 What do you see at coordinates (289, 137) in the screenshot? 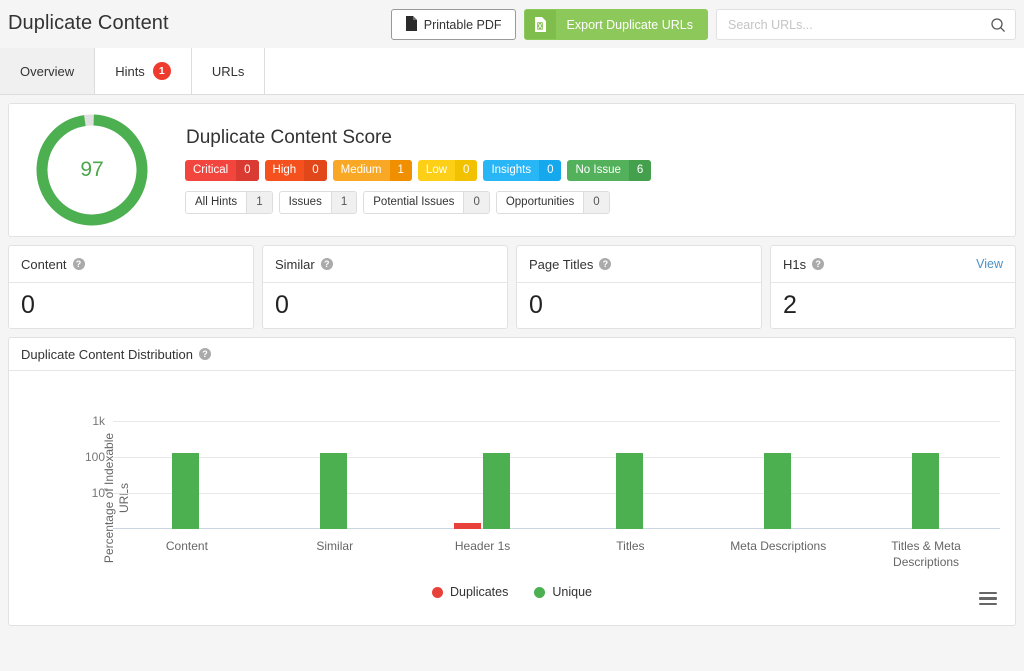
I see `score-heading: Duplicate Content Score` at bounding box center [289, 137].